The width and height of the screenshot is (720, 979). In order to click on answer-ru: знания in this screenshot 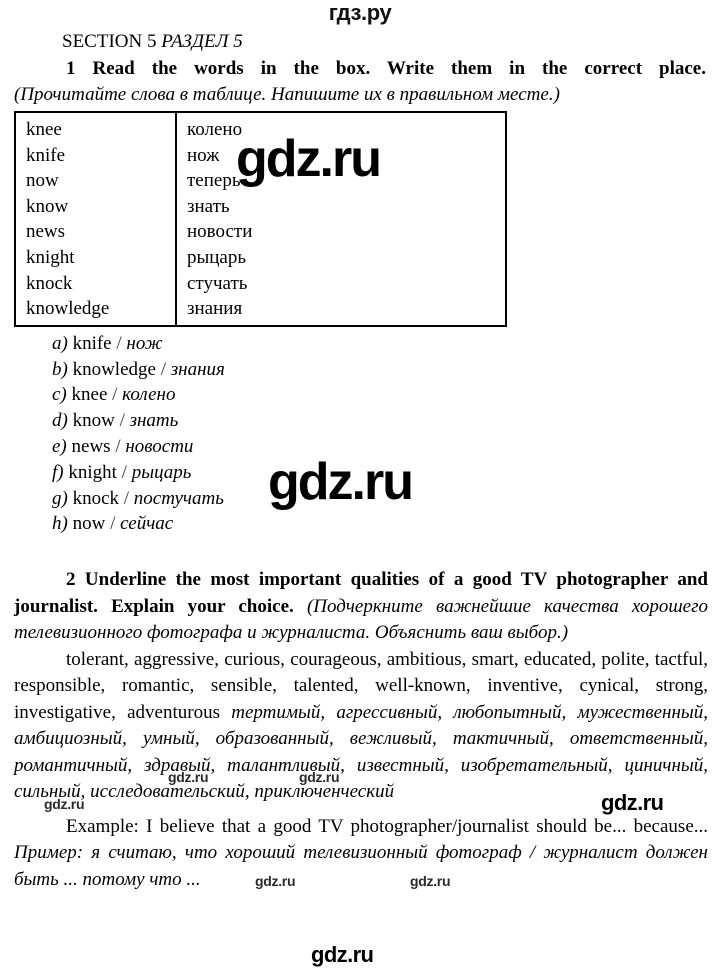, I will do `click(197, 369)`.